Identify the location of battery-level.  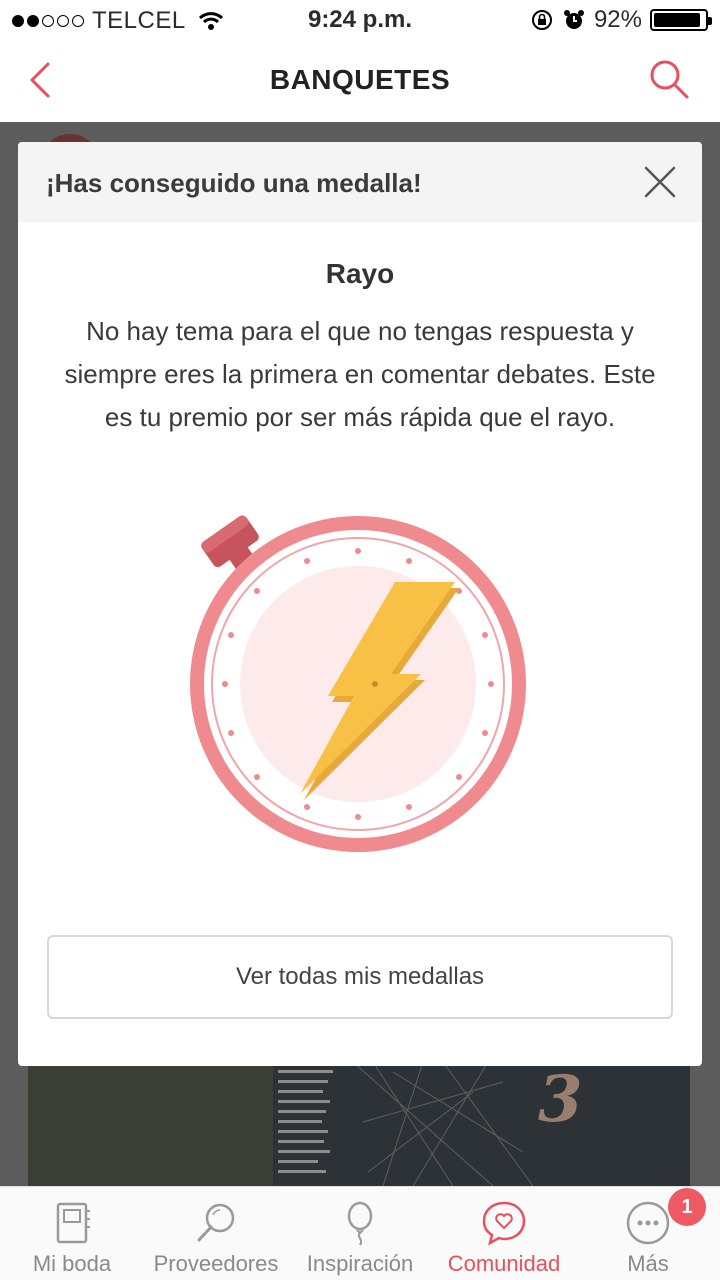
(677, 20).